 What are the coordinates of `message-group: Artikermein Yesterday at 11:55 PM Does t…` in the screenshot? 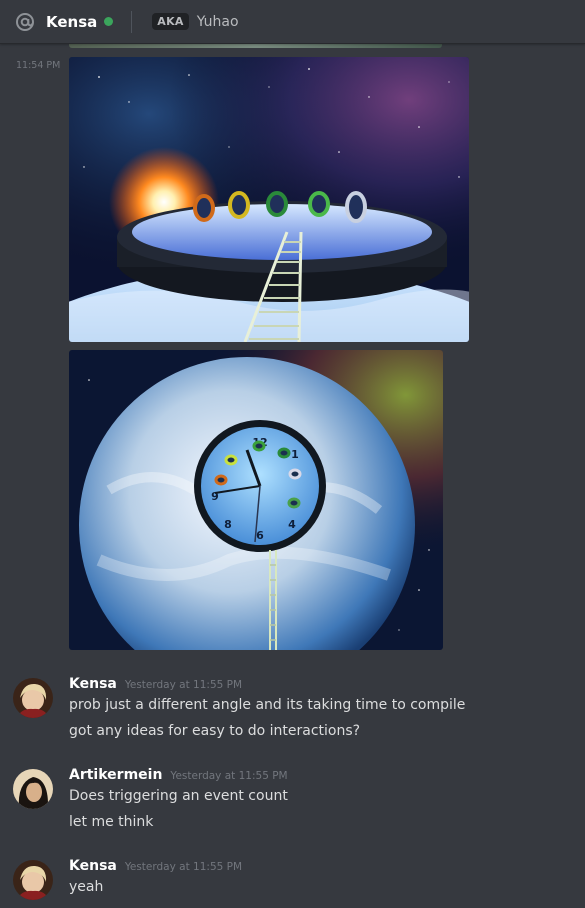 It's located at (292, 802).